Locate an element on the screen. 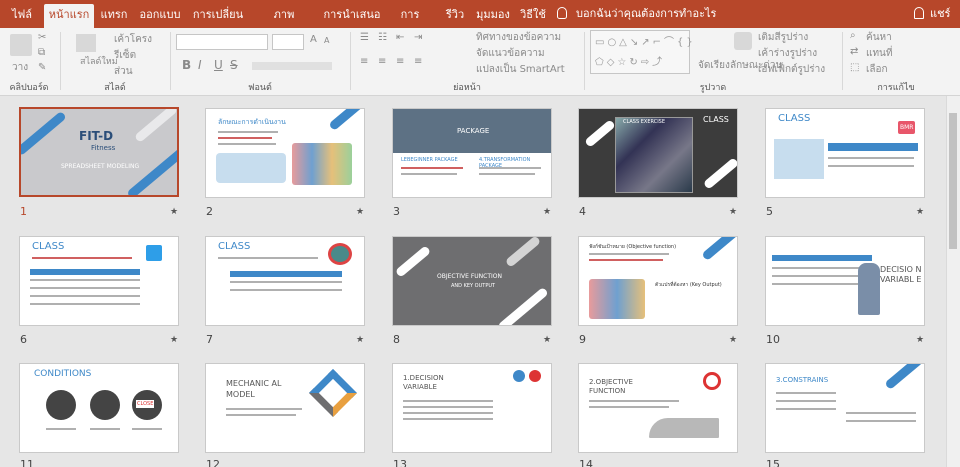 The width and height of the screenshot is (960, 467). slide-11-close: CLOSE is located at coordinates (145, 404).